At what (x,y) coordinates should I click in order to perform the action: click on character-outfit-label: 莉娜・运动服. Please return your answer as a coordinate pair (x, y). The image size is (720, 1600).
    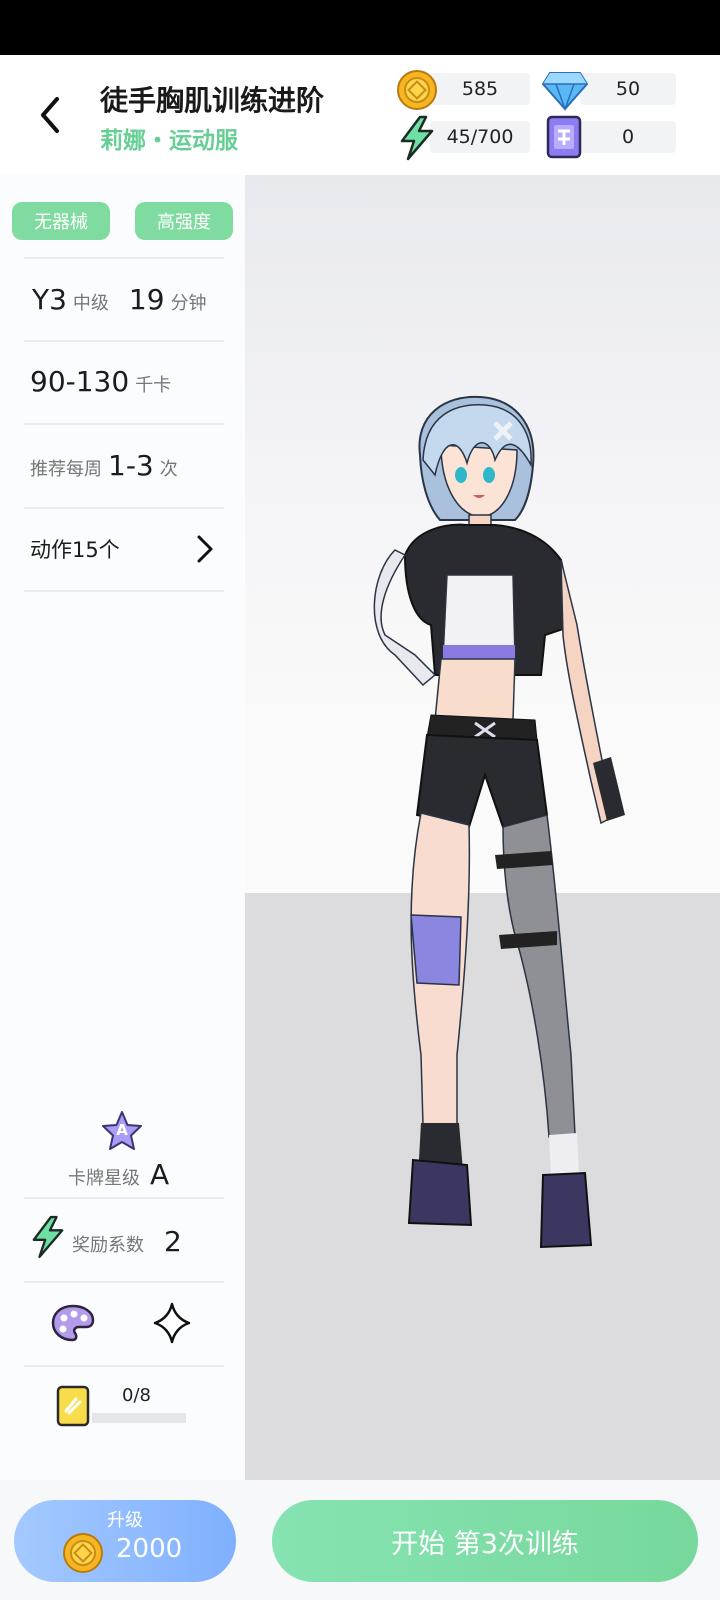
    Looking at the image, I should click on (169, 141).